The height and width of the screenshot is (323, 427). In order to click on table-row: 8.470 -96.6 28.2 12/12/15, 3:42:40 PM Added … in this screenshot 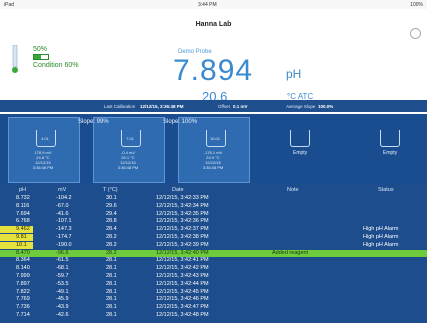, I will do `click(213, 253)`.